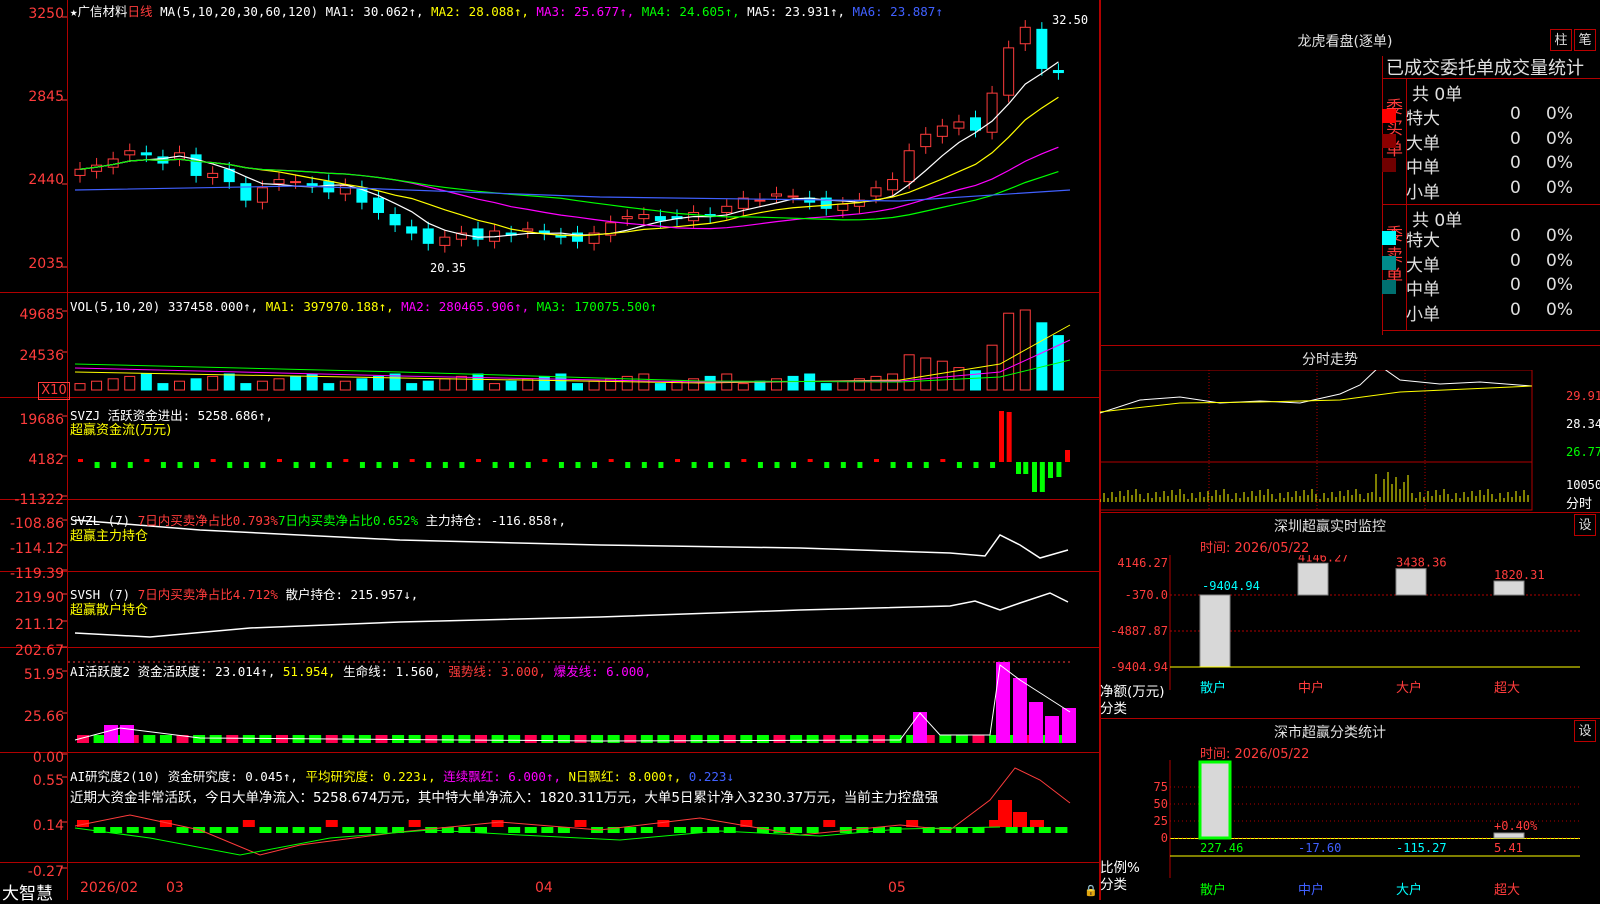 The image size is (1600, 904). Describe the element at coordinates (1161, 804) in the screenshot. I see `class-y-label: 50` at that location.